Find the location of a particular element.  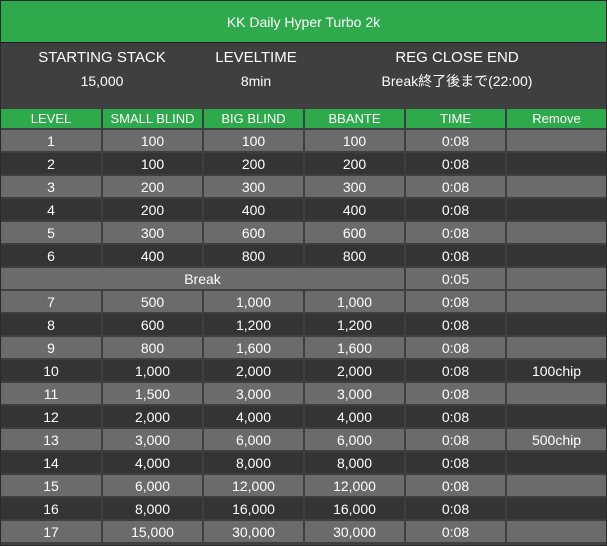

small-blind-cell: 100 is located at coordinates (153, 164).